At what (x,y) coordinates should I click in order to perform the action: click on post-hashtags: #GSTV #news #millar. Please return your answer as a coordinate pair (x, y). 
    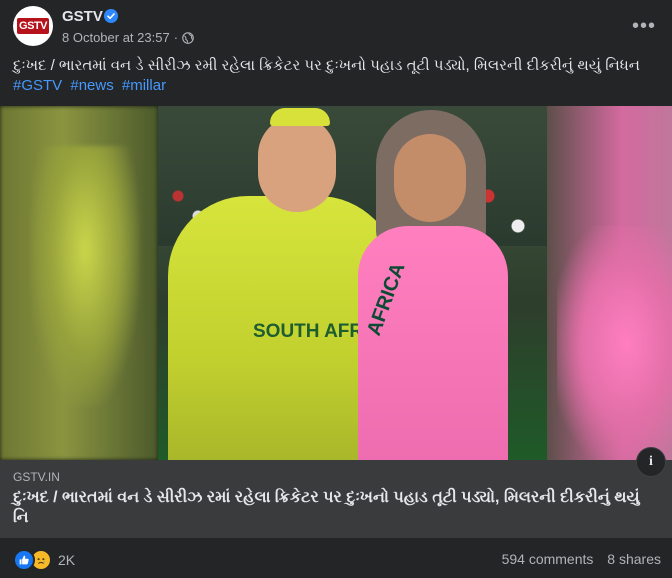
    Looking at the image, I should click on (91, 86).